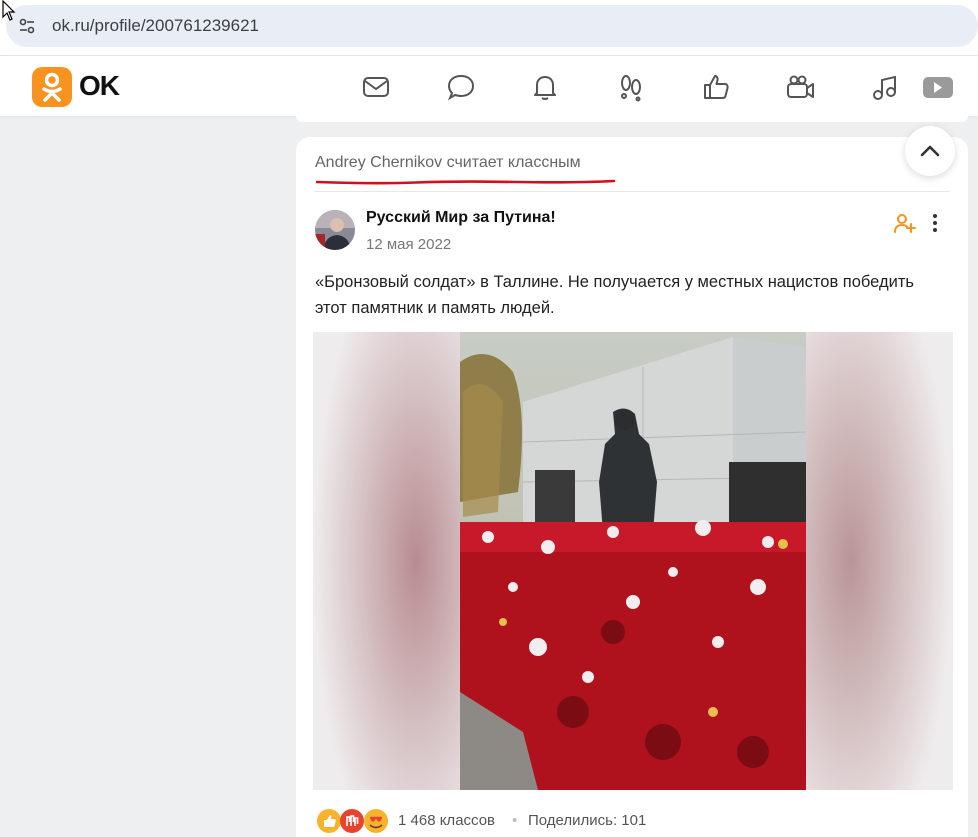  Describe the element at coordinates (632, 119) in the screenshot. I see `previous-card-edge` at that location.